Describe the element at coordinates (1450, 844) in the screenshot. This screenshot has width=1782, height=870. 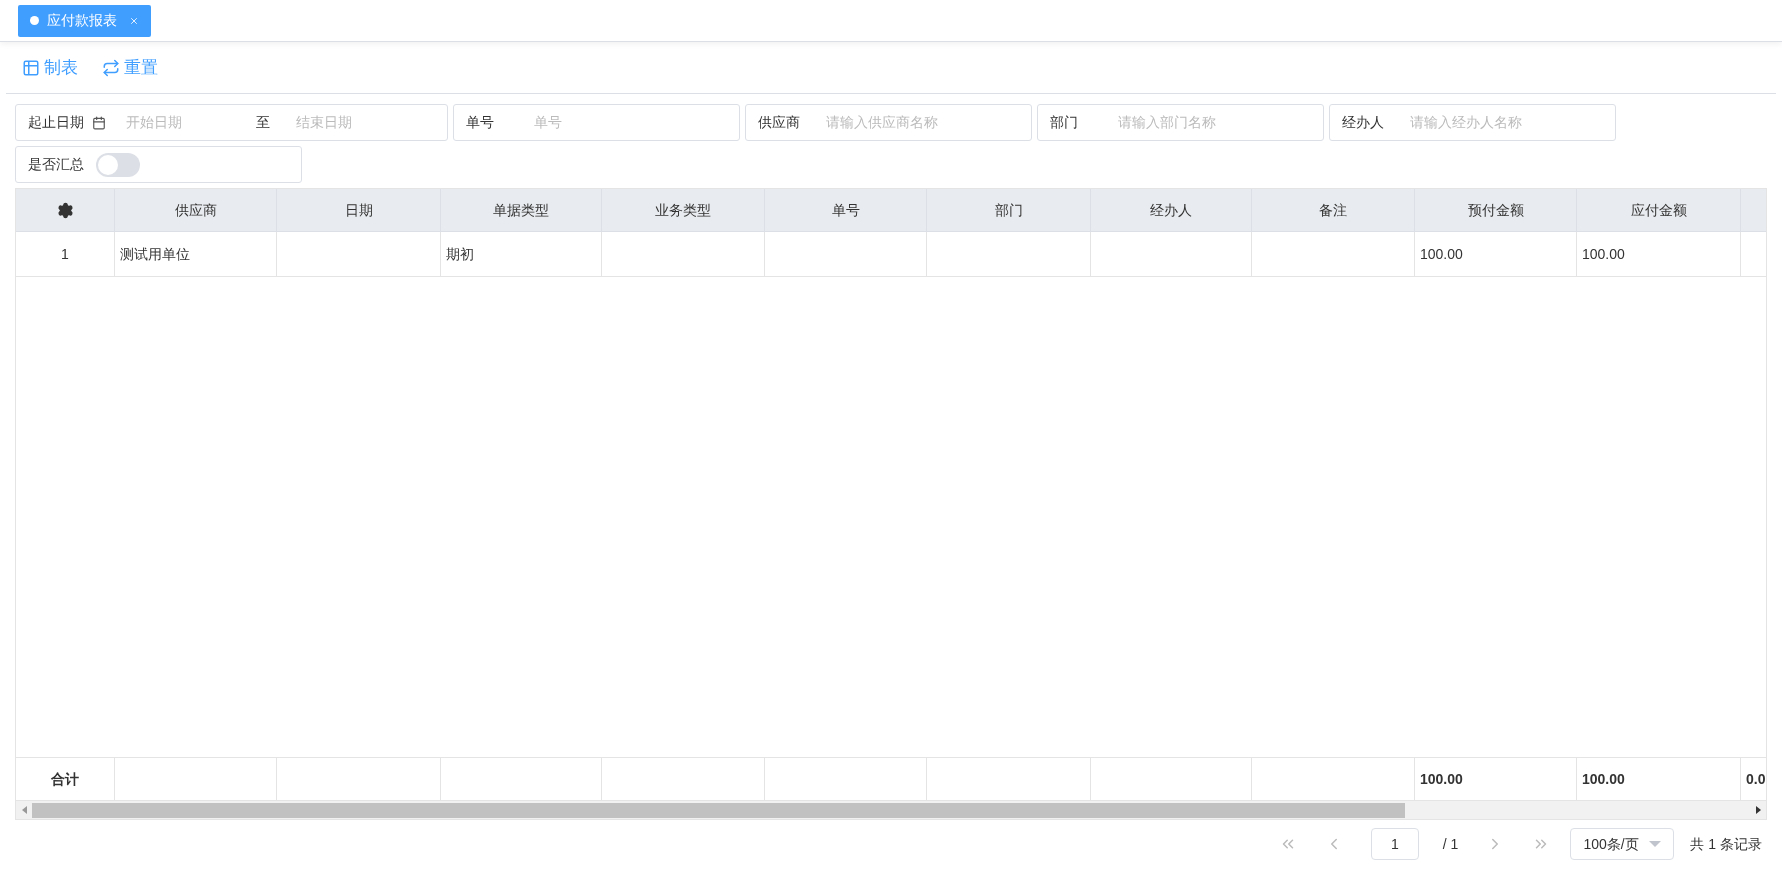
I see `page-count: / 1` at that location.